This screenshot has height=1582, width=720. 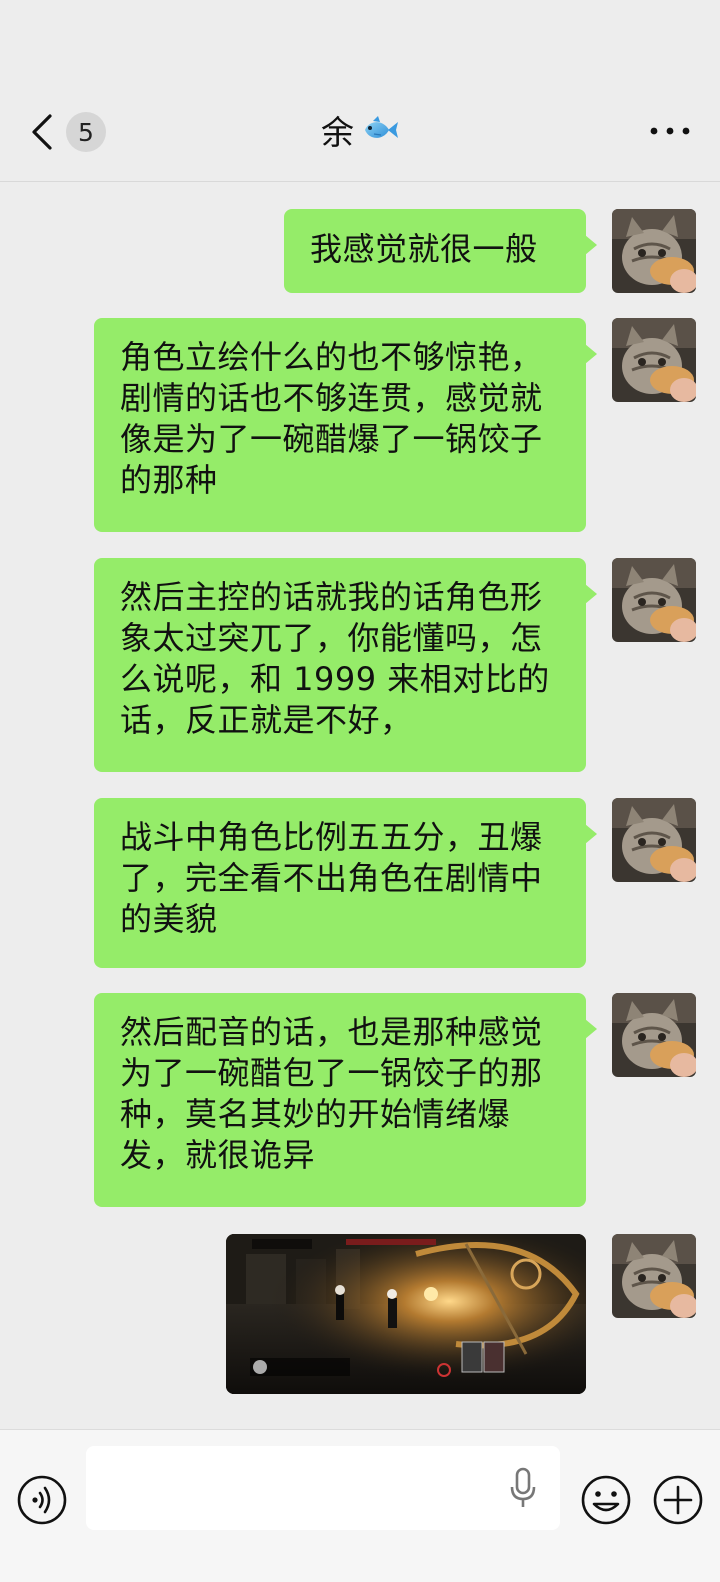 I want to click on voice-input-icon, so click(x=42, y=1500).